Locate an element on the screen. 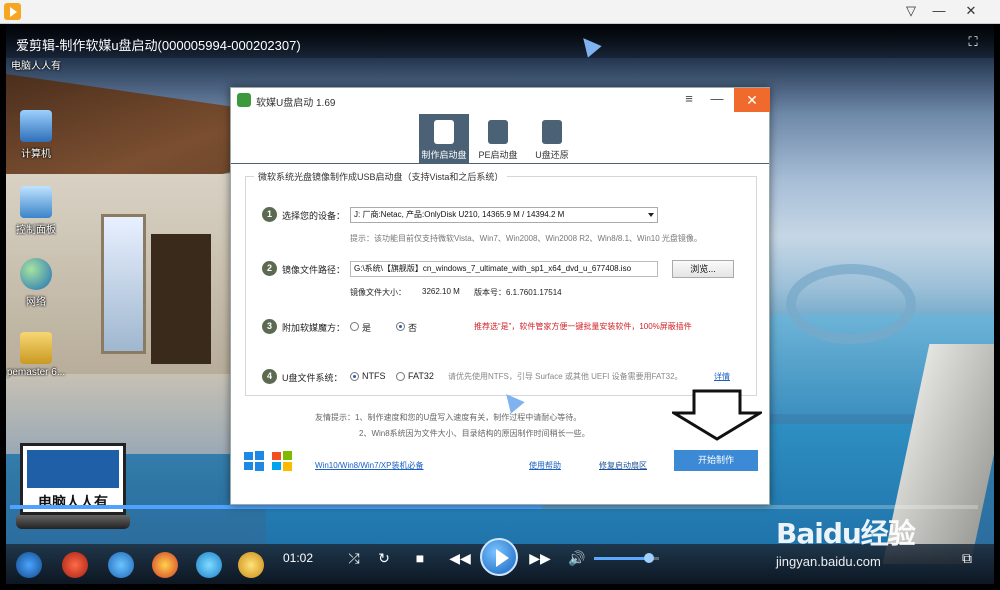 Image resolution: width=1000 pixels, height=590 pixels. tip-line-2: 2、Win8系统因为文件大小、目录结构的原因制作时间稍长一些。 is located at coordinates (474, 433).